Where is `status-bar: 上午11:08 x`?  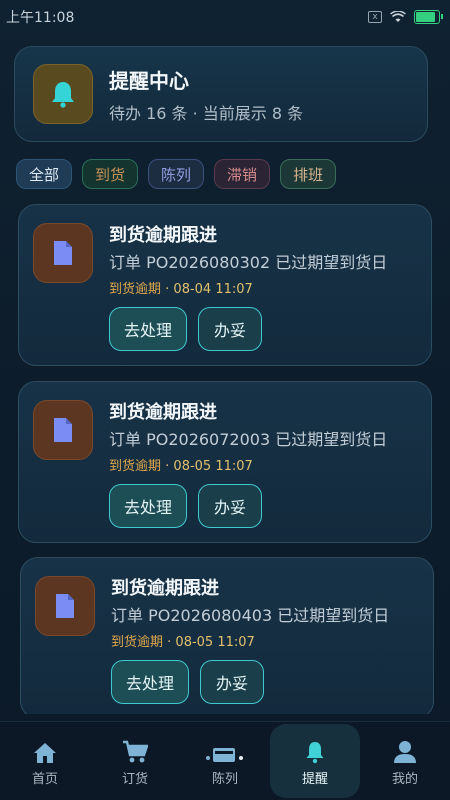 status-bar: 上午11:08 x is located at coordinates (225, 17).